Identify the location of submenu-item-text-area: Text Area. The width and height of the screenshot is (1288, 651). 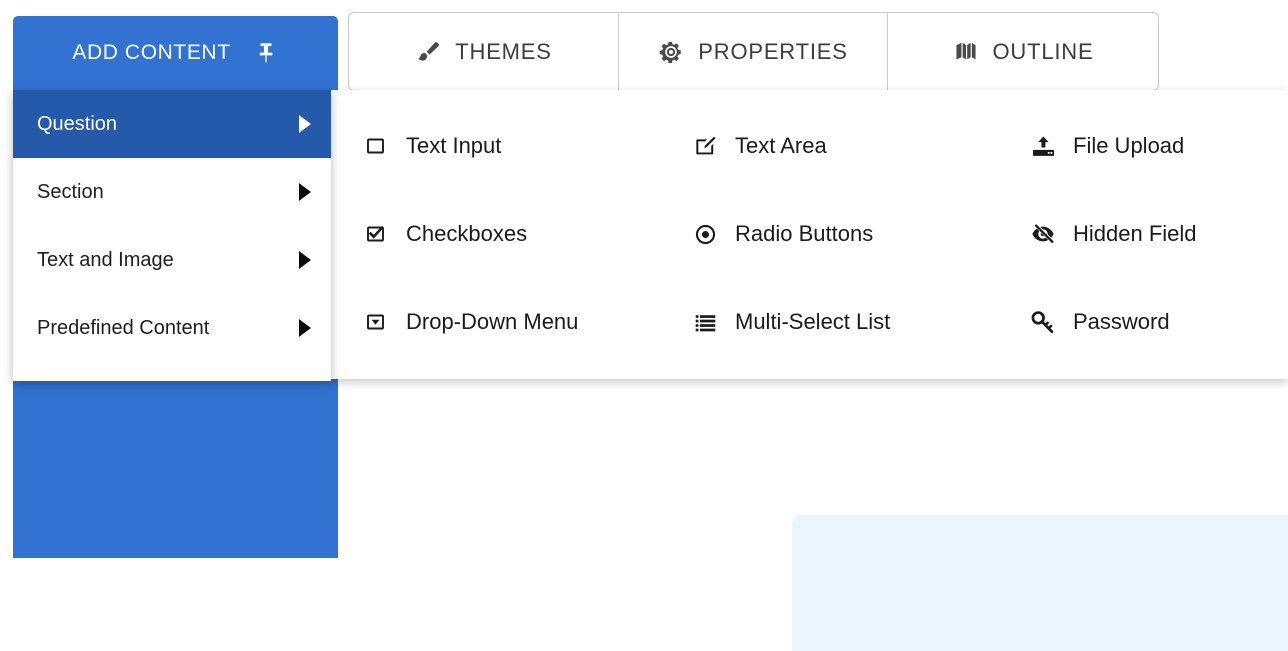
(840, 146).